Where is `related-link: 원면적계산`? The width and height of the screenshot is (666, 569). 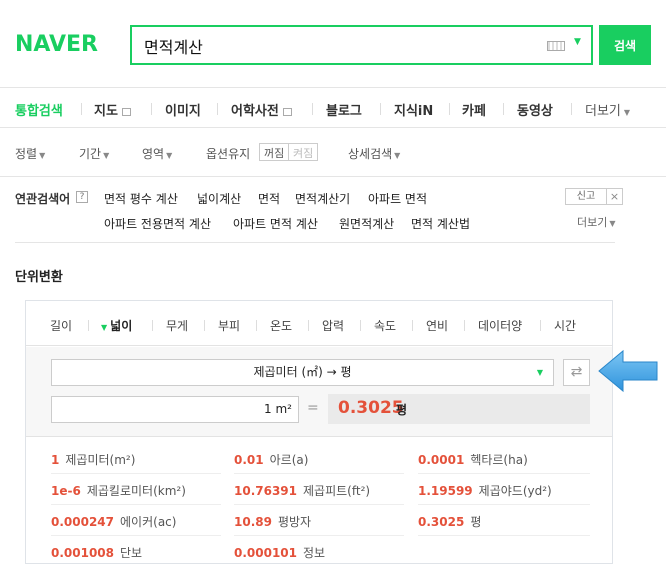 related-link: 원면적계산 is located at coordinates (366, 223).